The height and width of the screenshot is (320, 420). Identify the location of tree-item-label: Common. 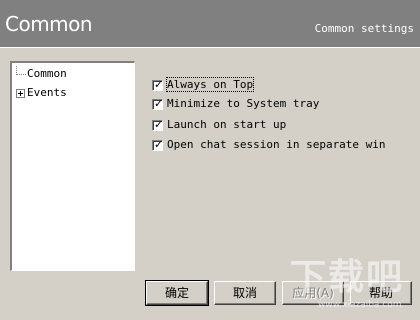
(47, 73).